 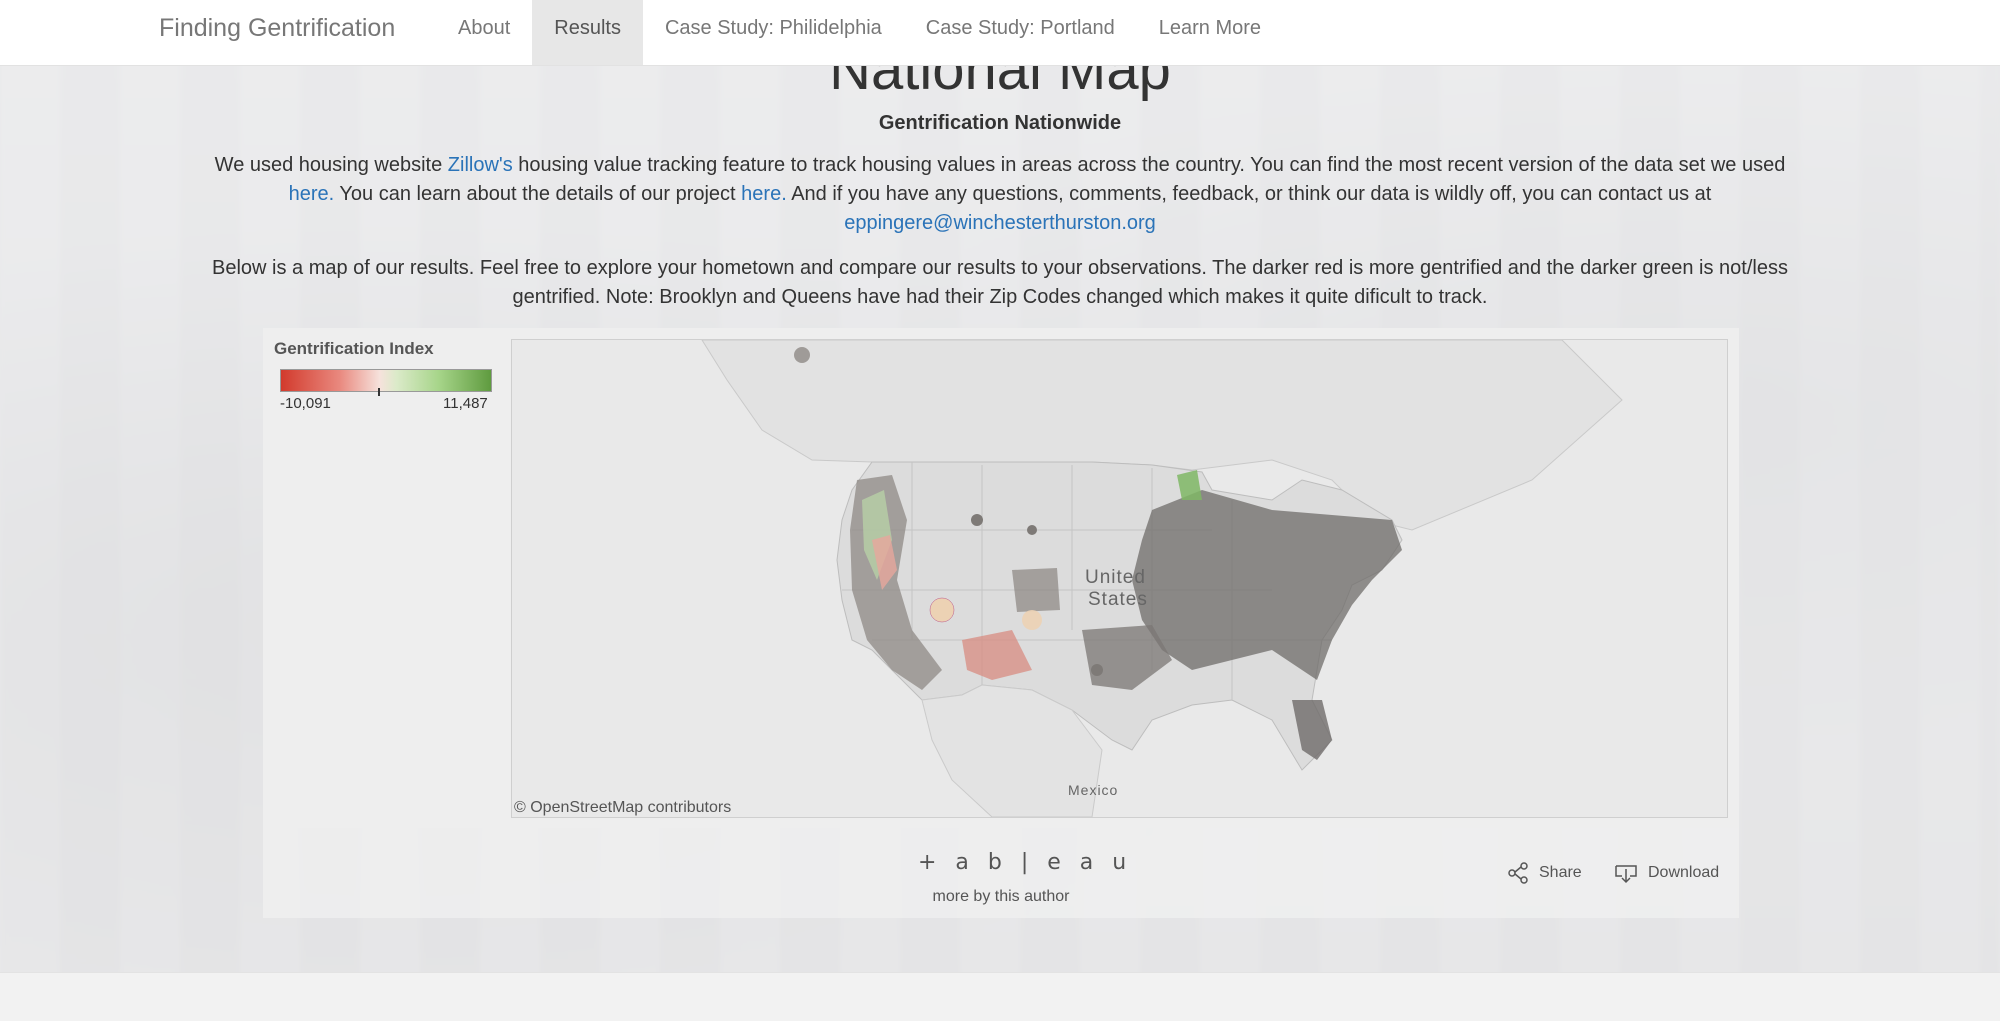 I want to click on intro-text-1: We used housing website, so click(x=331, y=165).